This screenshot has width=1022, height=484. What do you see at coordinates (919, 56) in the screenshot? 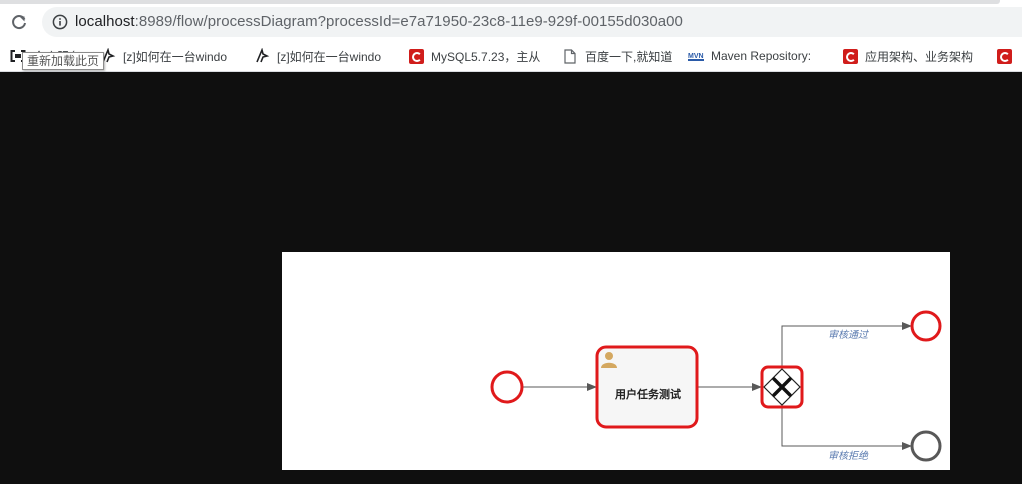
I see `bookmark-label: 应用架构、业务架构` at bounding box center [919, 56].